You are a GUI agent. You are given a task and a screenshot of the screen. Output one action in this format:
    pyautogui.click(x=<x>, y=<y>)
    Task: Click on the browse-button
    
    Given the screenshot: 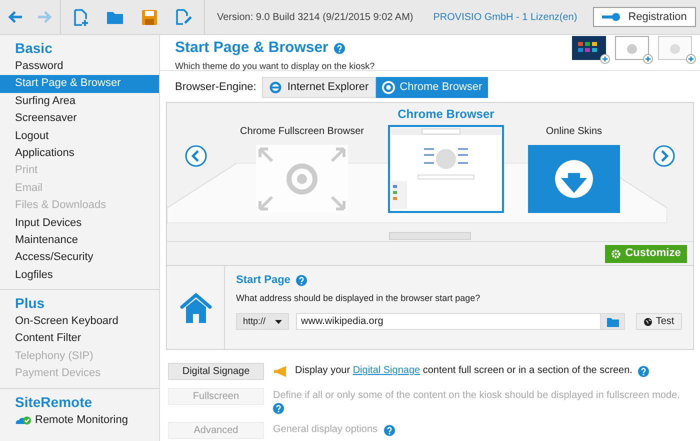 What is the action you would take?
    pyautogui.click(x=613, y=321)
    